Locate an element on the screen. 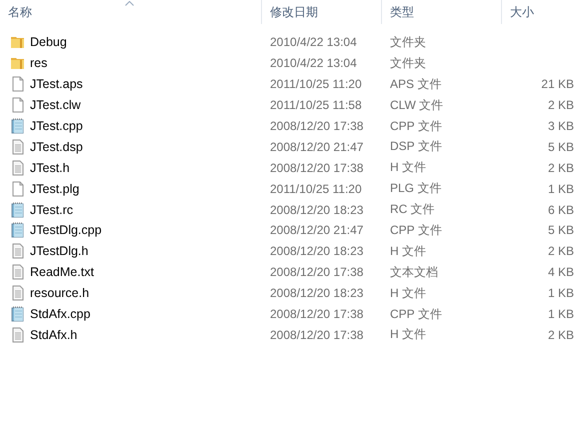 The image size is (584, 423). file-name: StdAfx.cpp is located at coordinates (60, 314).